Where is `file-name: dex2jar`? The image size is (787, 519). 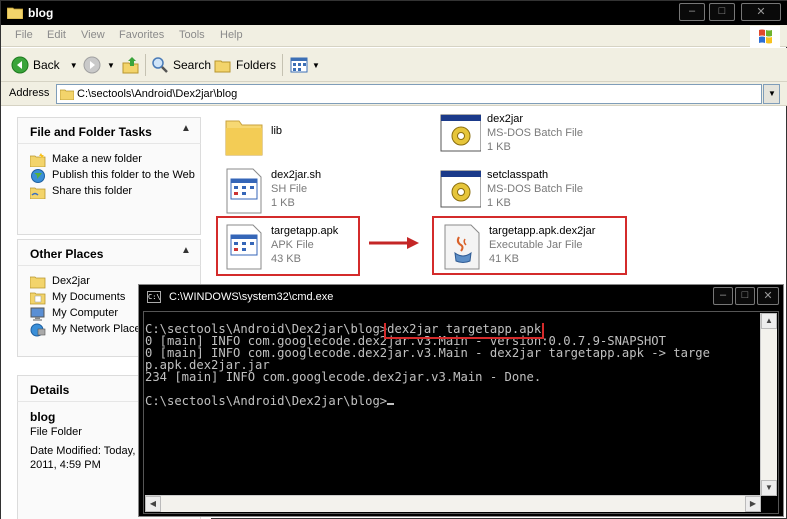 file-name: dex2jar is located at coordinates (505, 119).